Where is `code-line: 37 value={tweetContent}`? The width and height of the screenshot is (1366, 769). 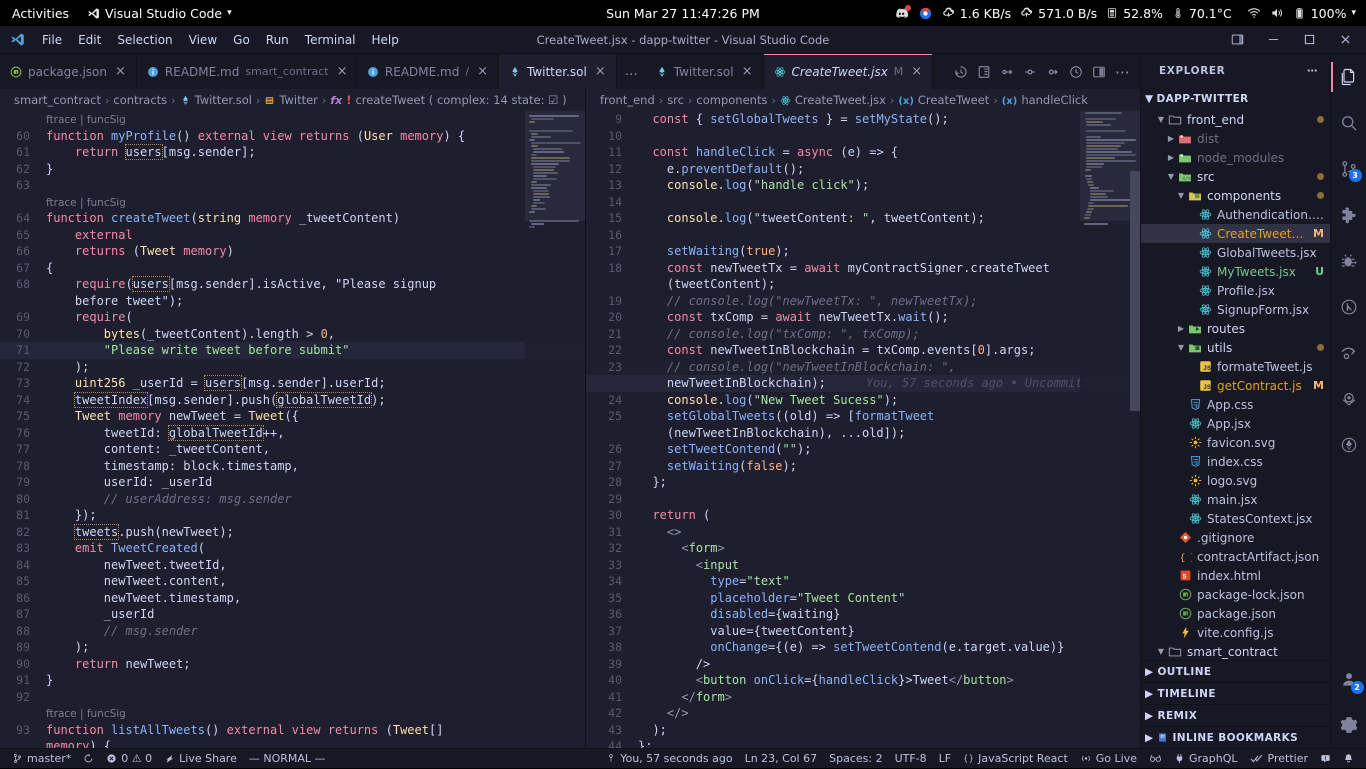 code-line: 37 value={tweetContent} is located at coordinates (863, 631).